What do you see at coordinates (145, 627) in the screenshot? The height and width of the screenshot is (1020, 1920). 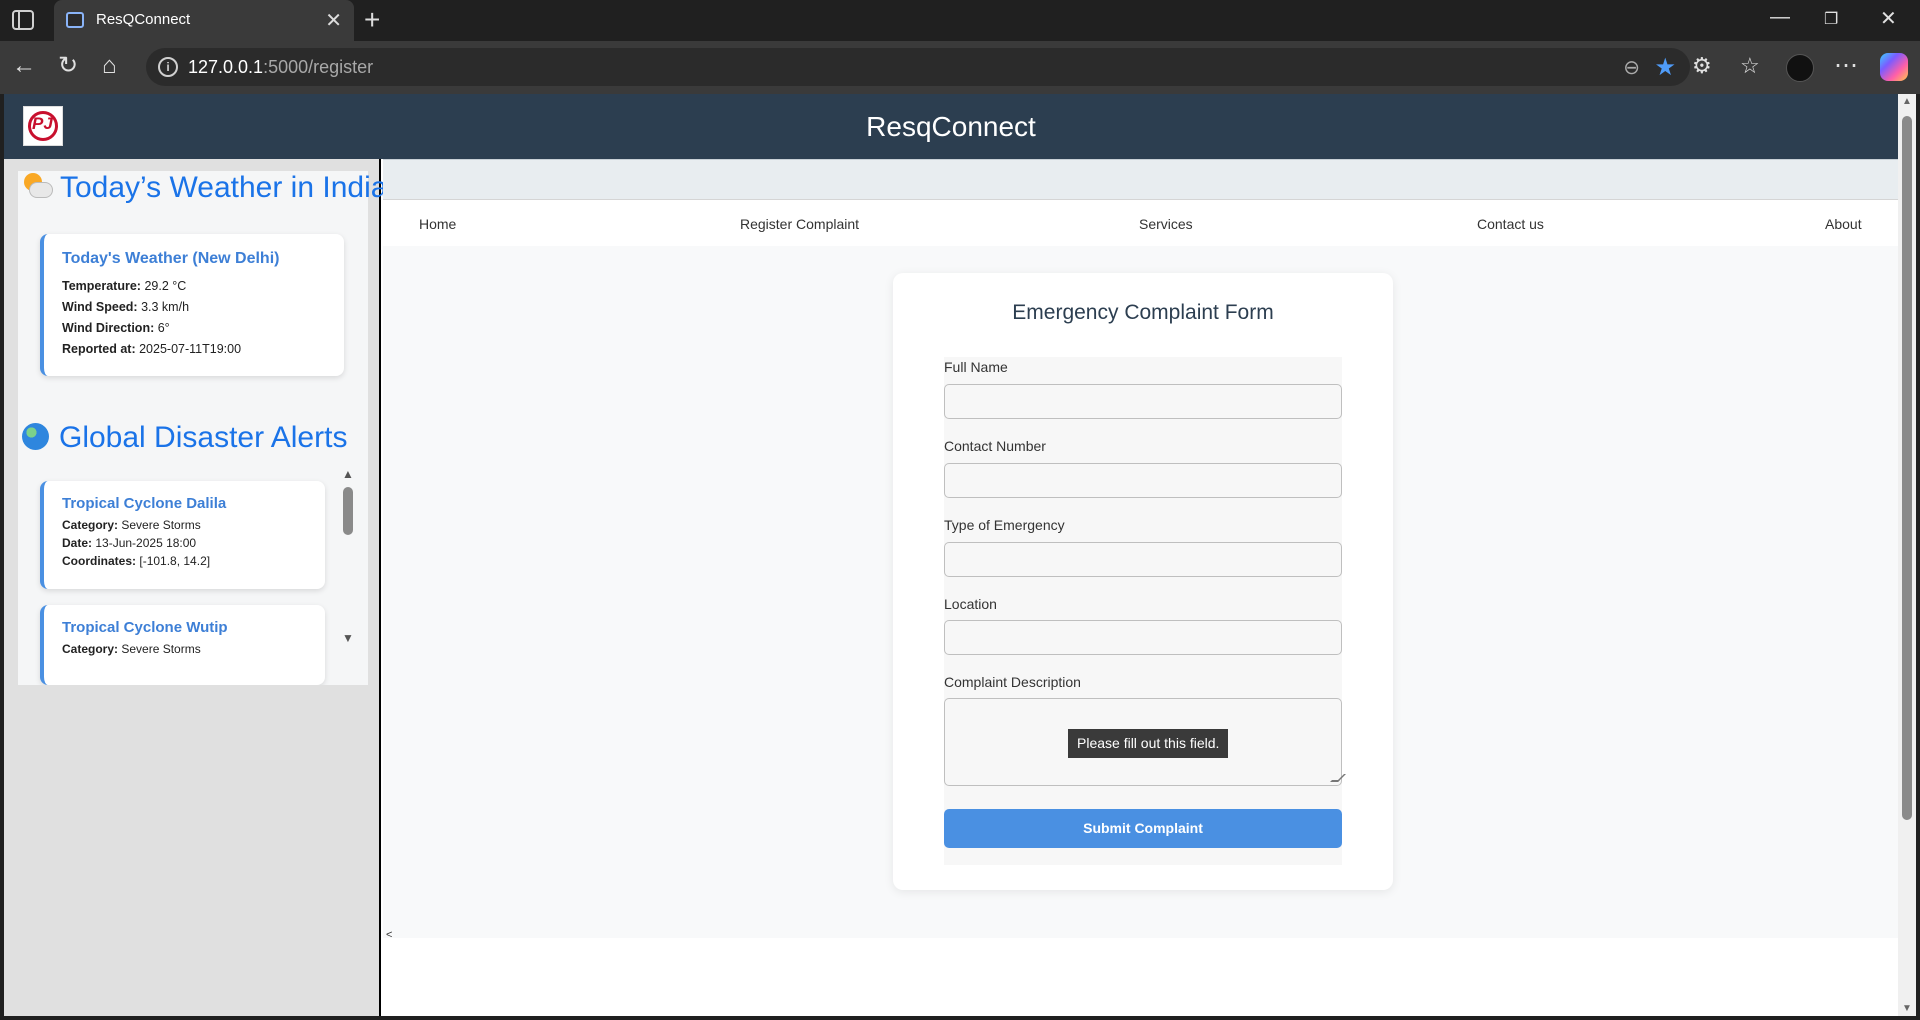 I see `alert-title: Tropical Cyclone Wutip` at bounding box center [145, 627].